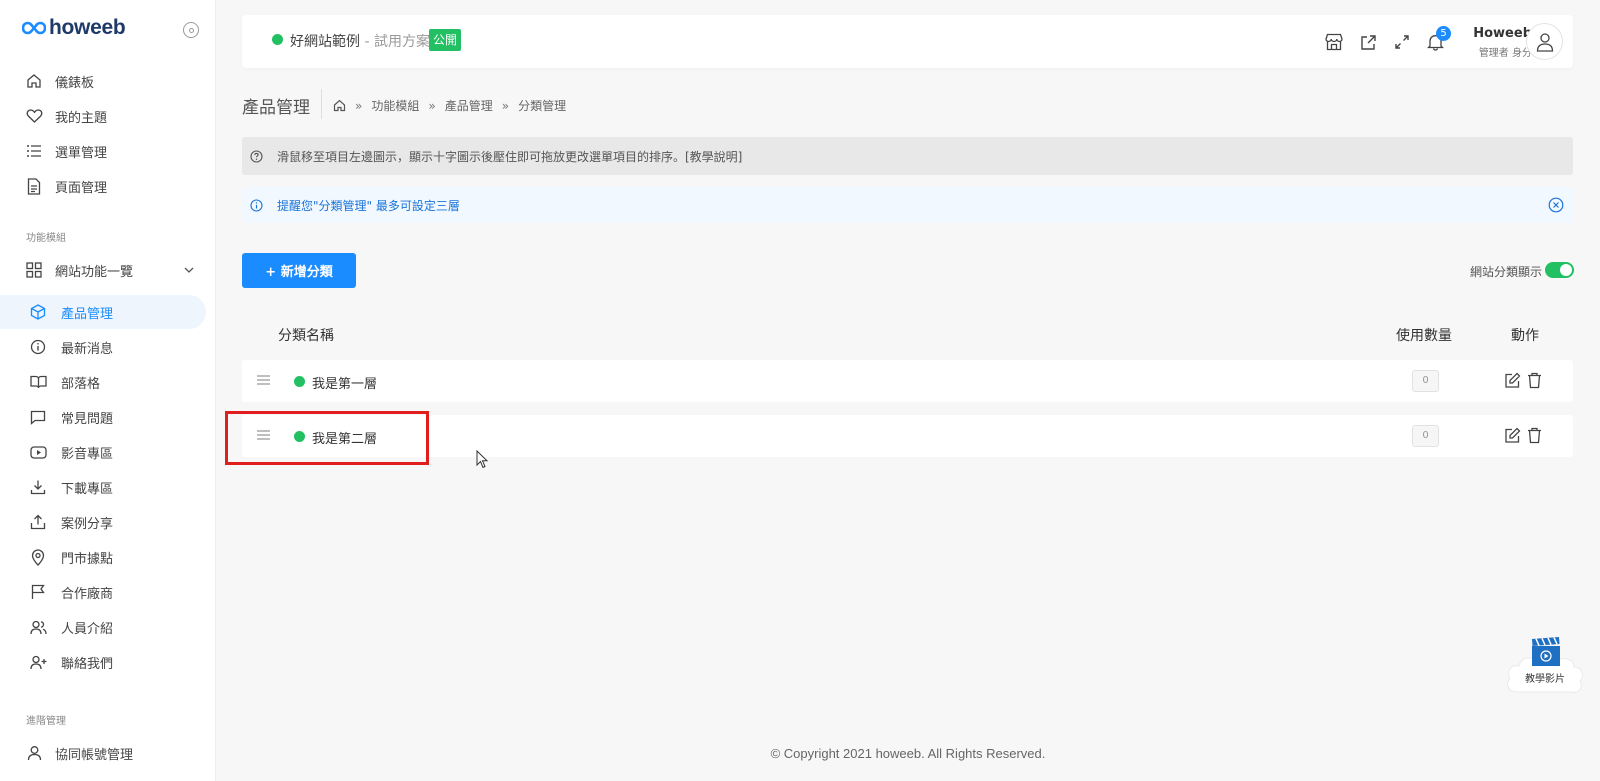 The image size is (1600, 781). What do you see at coordinates (81, 118) in the screenshot?
I see `sidebar-item-label: 我的主題` at bounding box center [81, 118].